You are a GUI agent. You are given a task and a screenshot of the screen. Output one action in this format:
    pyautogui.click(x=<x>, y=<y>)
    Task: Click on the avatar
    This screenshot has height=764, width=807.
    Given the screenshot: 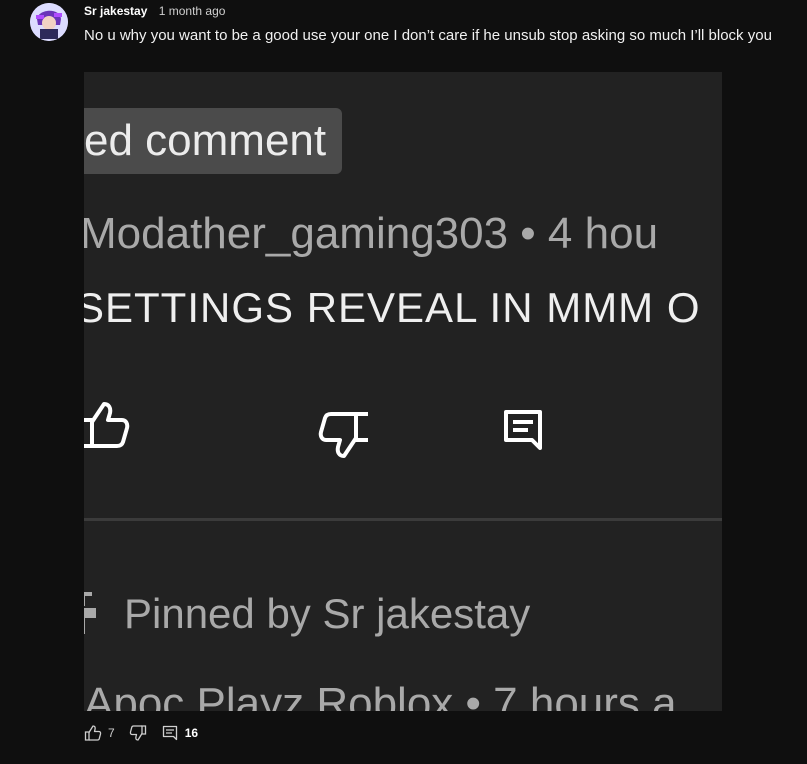 What is the action you would take?
    pyautogui.click(x=49, y=22)
    